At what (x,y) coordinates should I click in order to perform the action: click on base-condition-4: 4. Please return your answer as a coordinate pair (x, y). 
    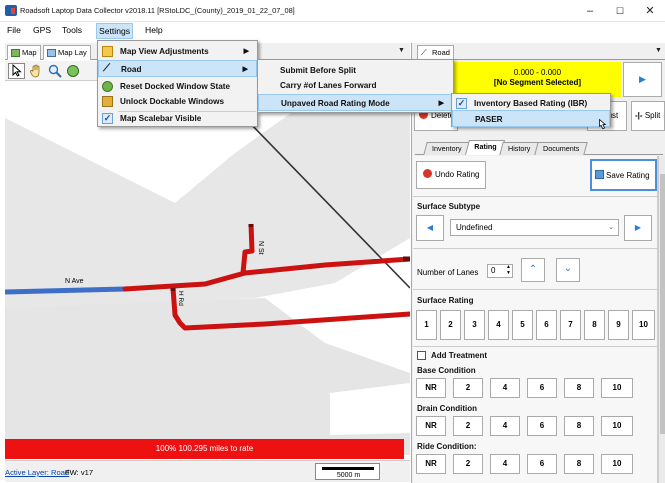
    Looking at the image, I should click on (505, 388).